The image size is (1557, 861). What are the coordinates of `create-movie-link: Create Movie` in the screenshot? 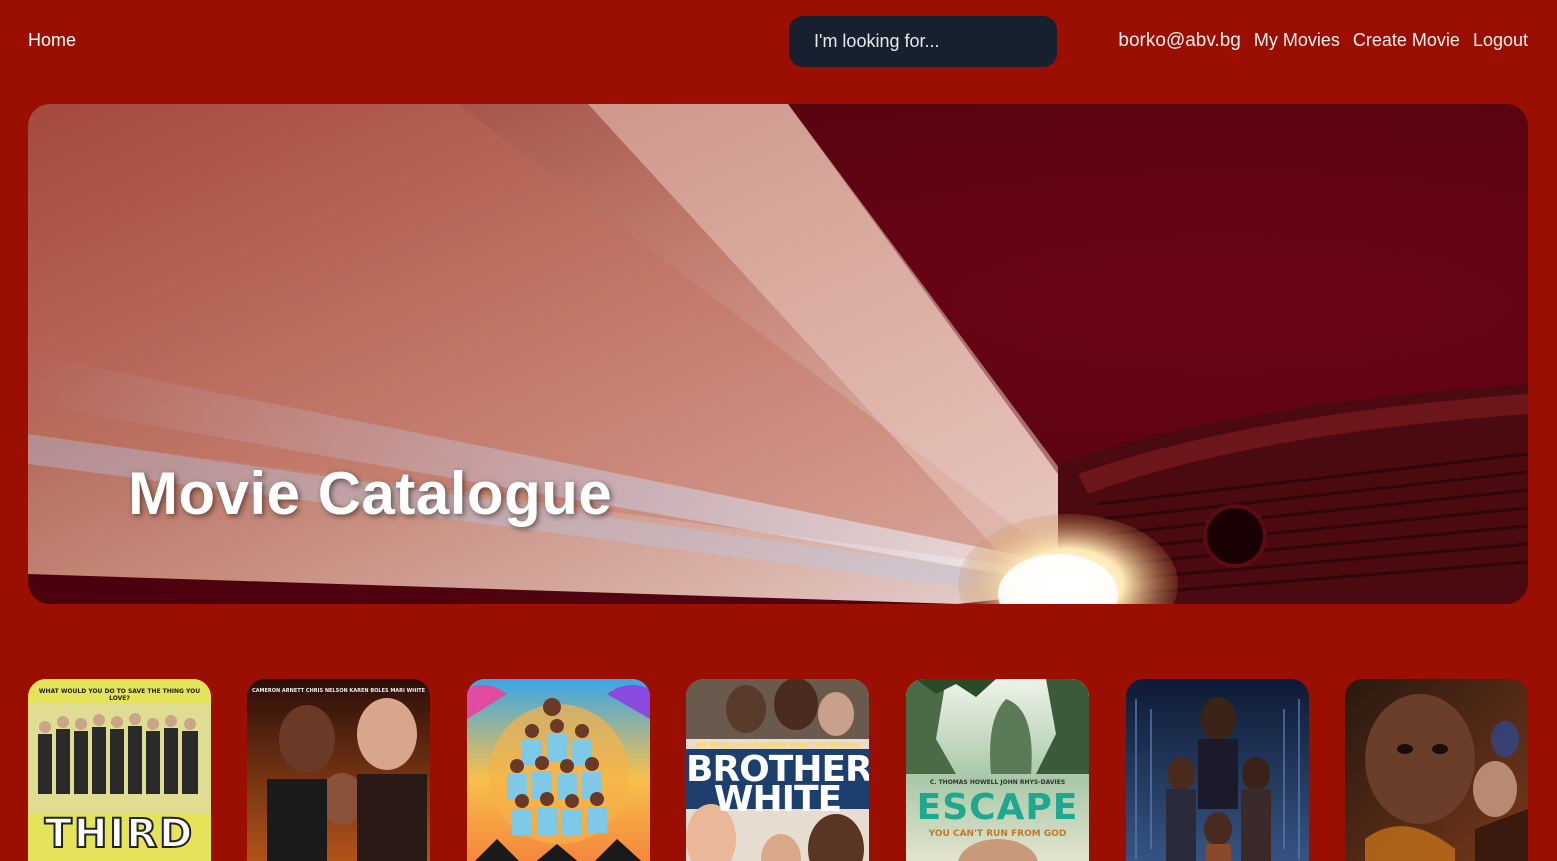 It's located at (1406, 40).